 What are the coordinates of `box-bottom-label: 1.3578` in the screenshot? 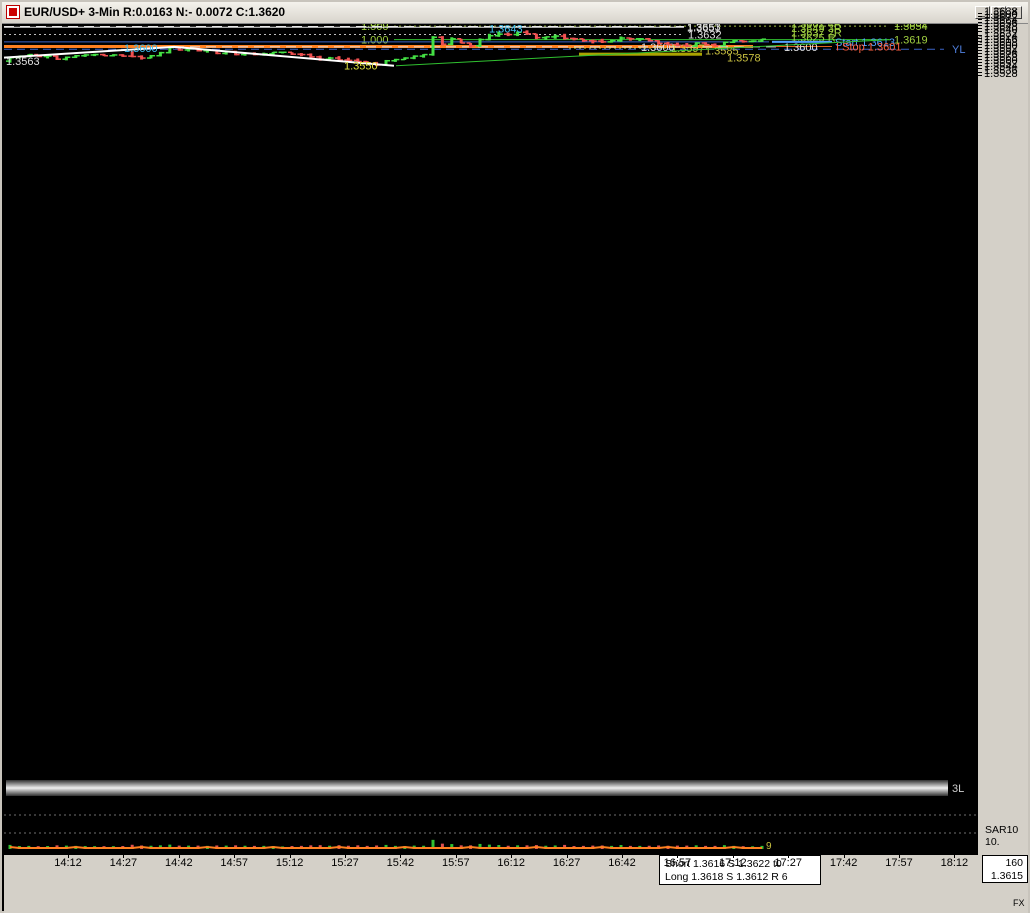 It's located at (744, 58).